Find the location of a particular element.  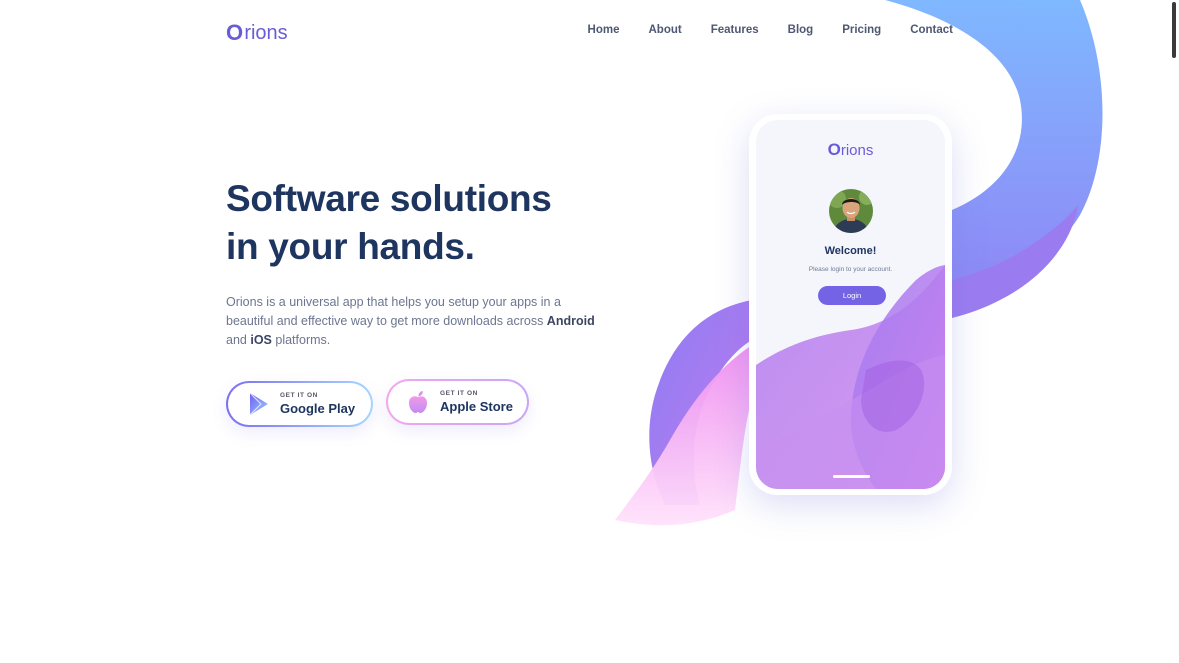

apple-store-label: Apple Store is located at coordinates (476, 407).